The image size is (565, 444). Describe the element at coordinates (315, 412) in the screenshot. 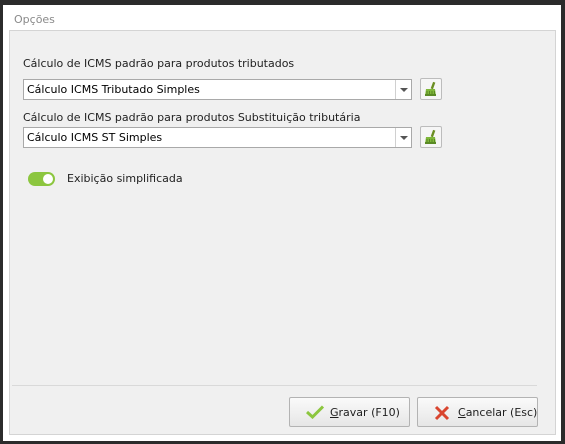

I see `checkmark-icon` at that location.